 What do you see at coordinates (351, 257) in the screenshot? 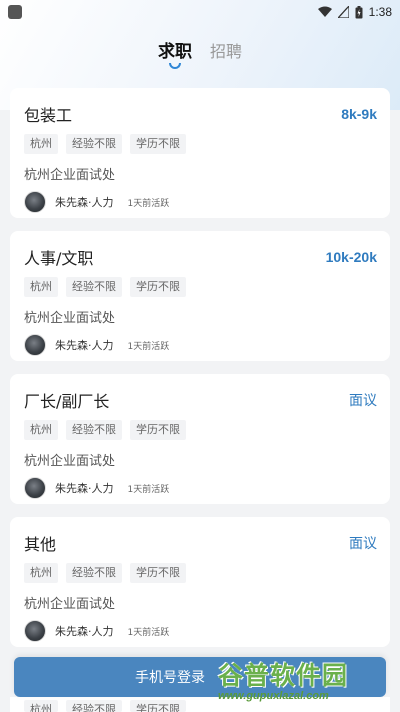
I see `job-salary: 10k-20k` at bounding box center [351, 257].